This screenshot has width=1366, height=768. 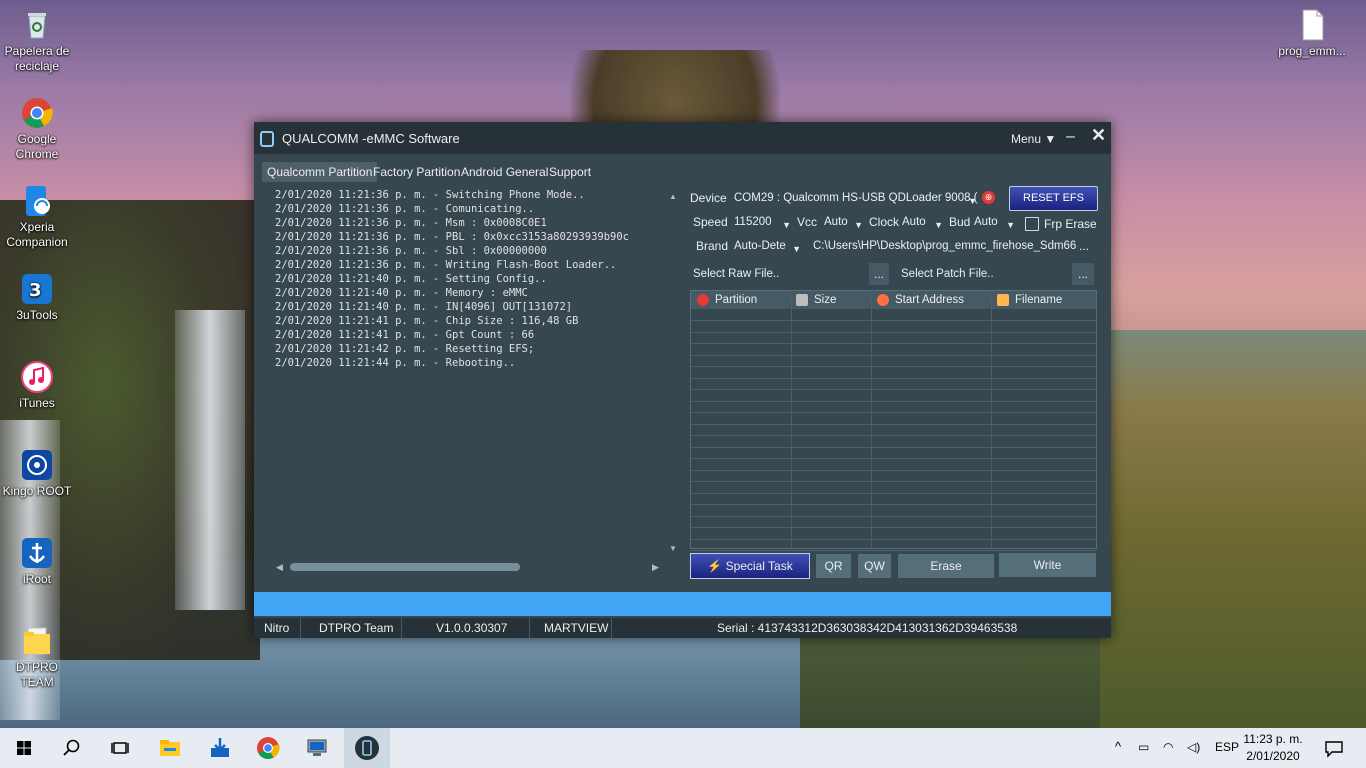 I want to click on column-header-partition: Partition, so click(x=727, y=300).